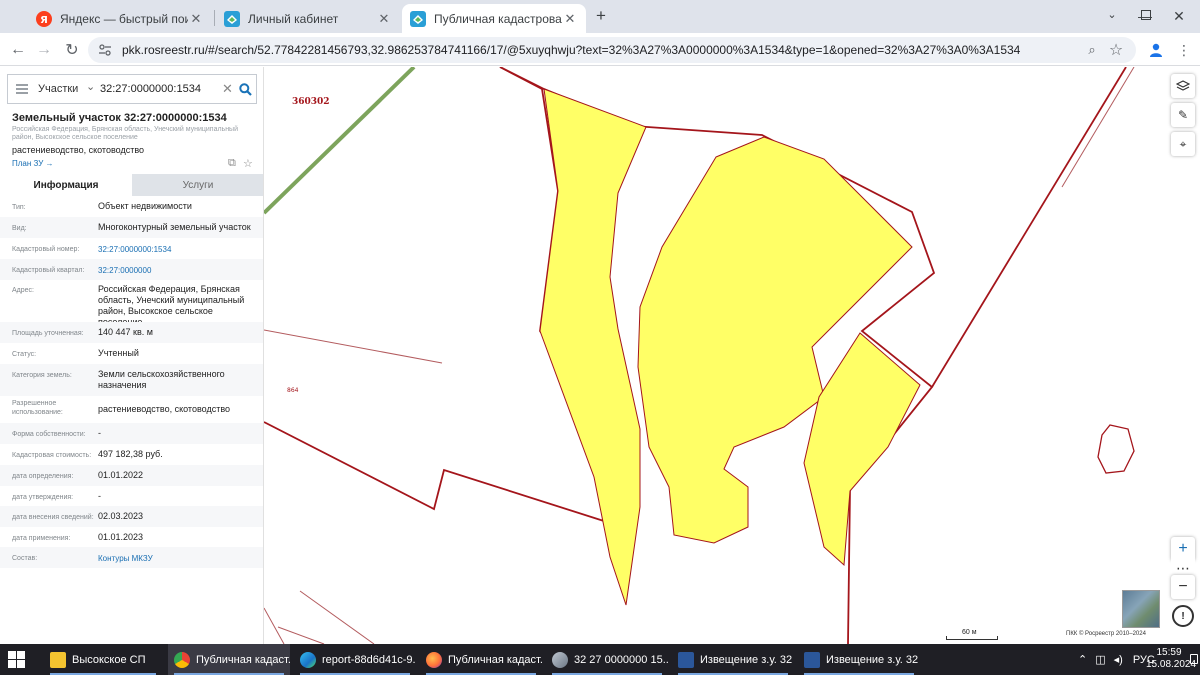 Image resolution: width=1200 pixels, height=675 pixels. What do you see at coordinates (308, 18) in the screenshot?
I see `tab-cabinet: Личный кабинет ✕` at bounding box center [308, 18].